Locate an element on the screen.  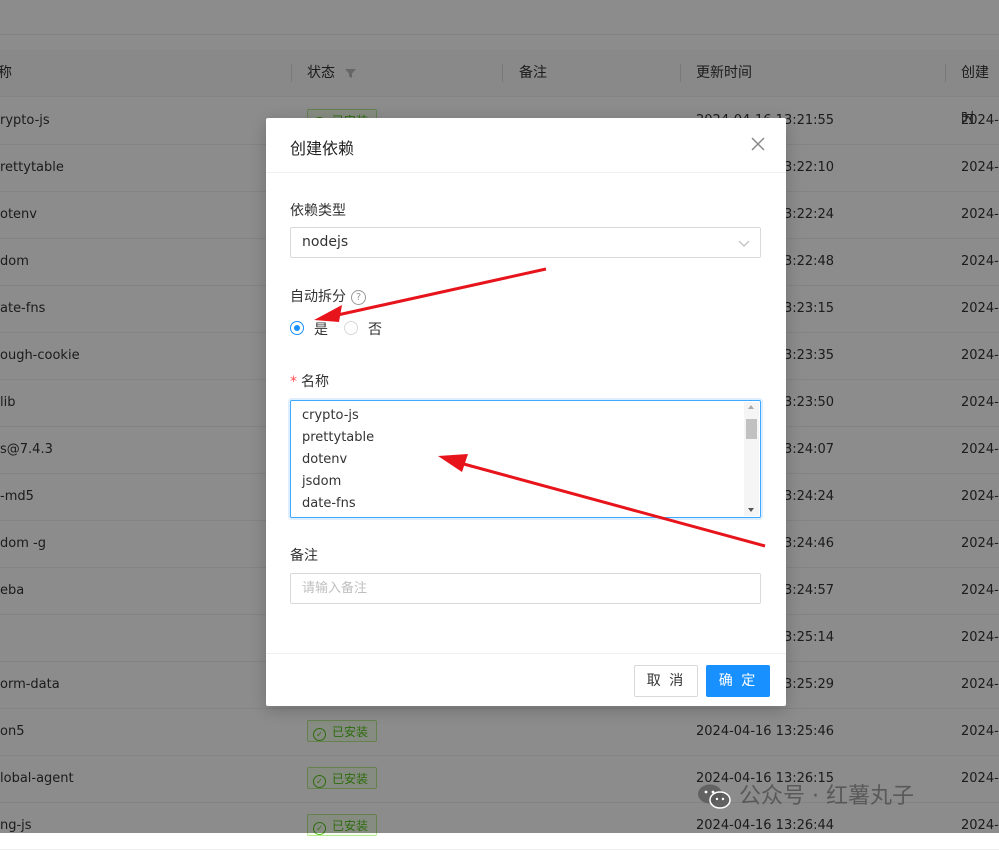
watermark: 公众号 · 红薯丸子 is located at coordinates (805, 795).